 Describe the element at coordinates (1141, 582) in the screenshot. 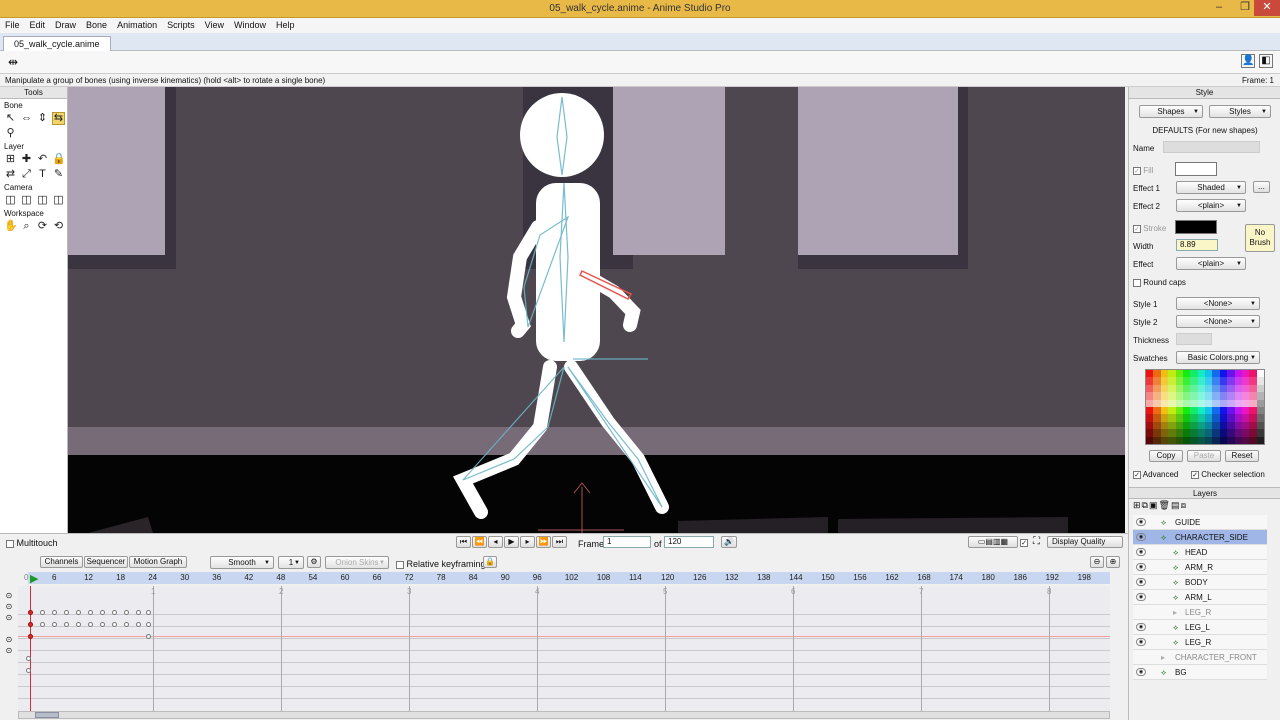

I see `visibility-eye-icon: ◉` at that location.